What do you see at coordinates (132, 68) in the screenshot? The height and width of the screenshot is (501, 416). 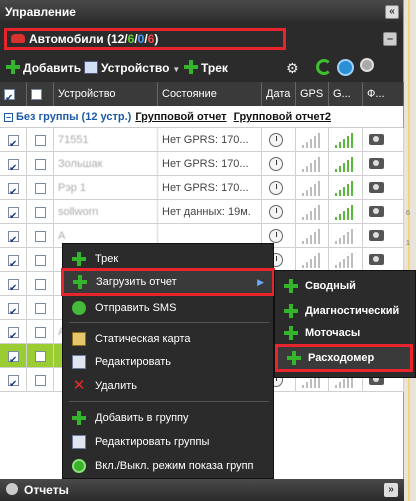 I see `device-menu-button: Устройство ▼` at bounding box center [132, 68].